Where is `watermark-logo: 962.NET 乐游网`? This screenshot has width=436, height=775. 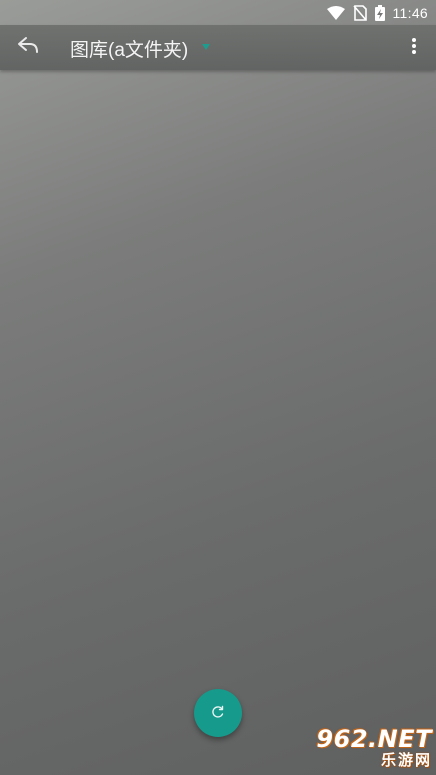
watermark-logo: 962.NET 乐游网 is located at coordinates (364, 748).